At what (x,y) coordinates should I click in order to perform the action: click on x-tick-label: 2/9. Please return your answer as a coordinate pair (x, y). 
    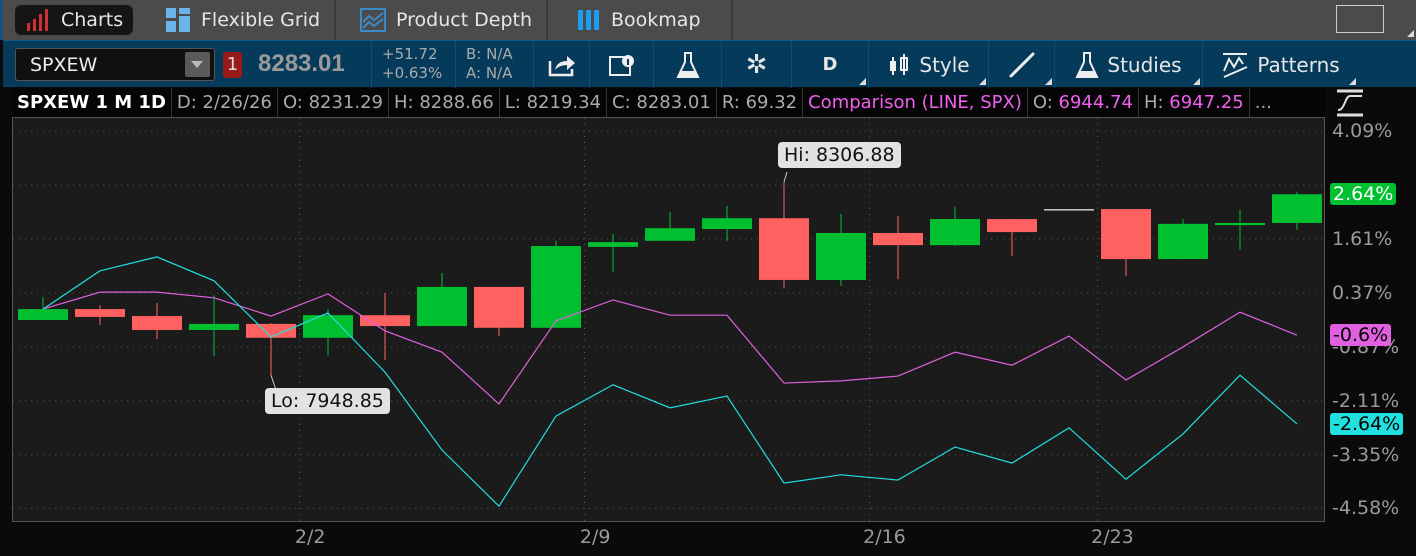
    Looking at the image, I should click on (595, 537).